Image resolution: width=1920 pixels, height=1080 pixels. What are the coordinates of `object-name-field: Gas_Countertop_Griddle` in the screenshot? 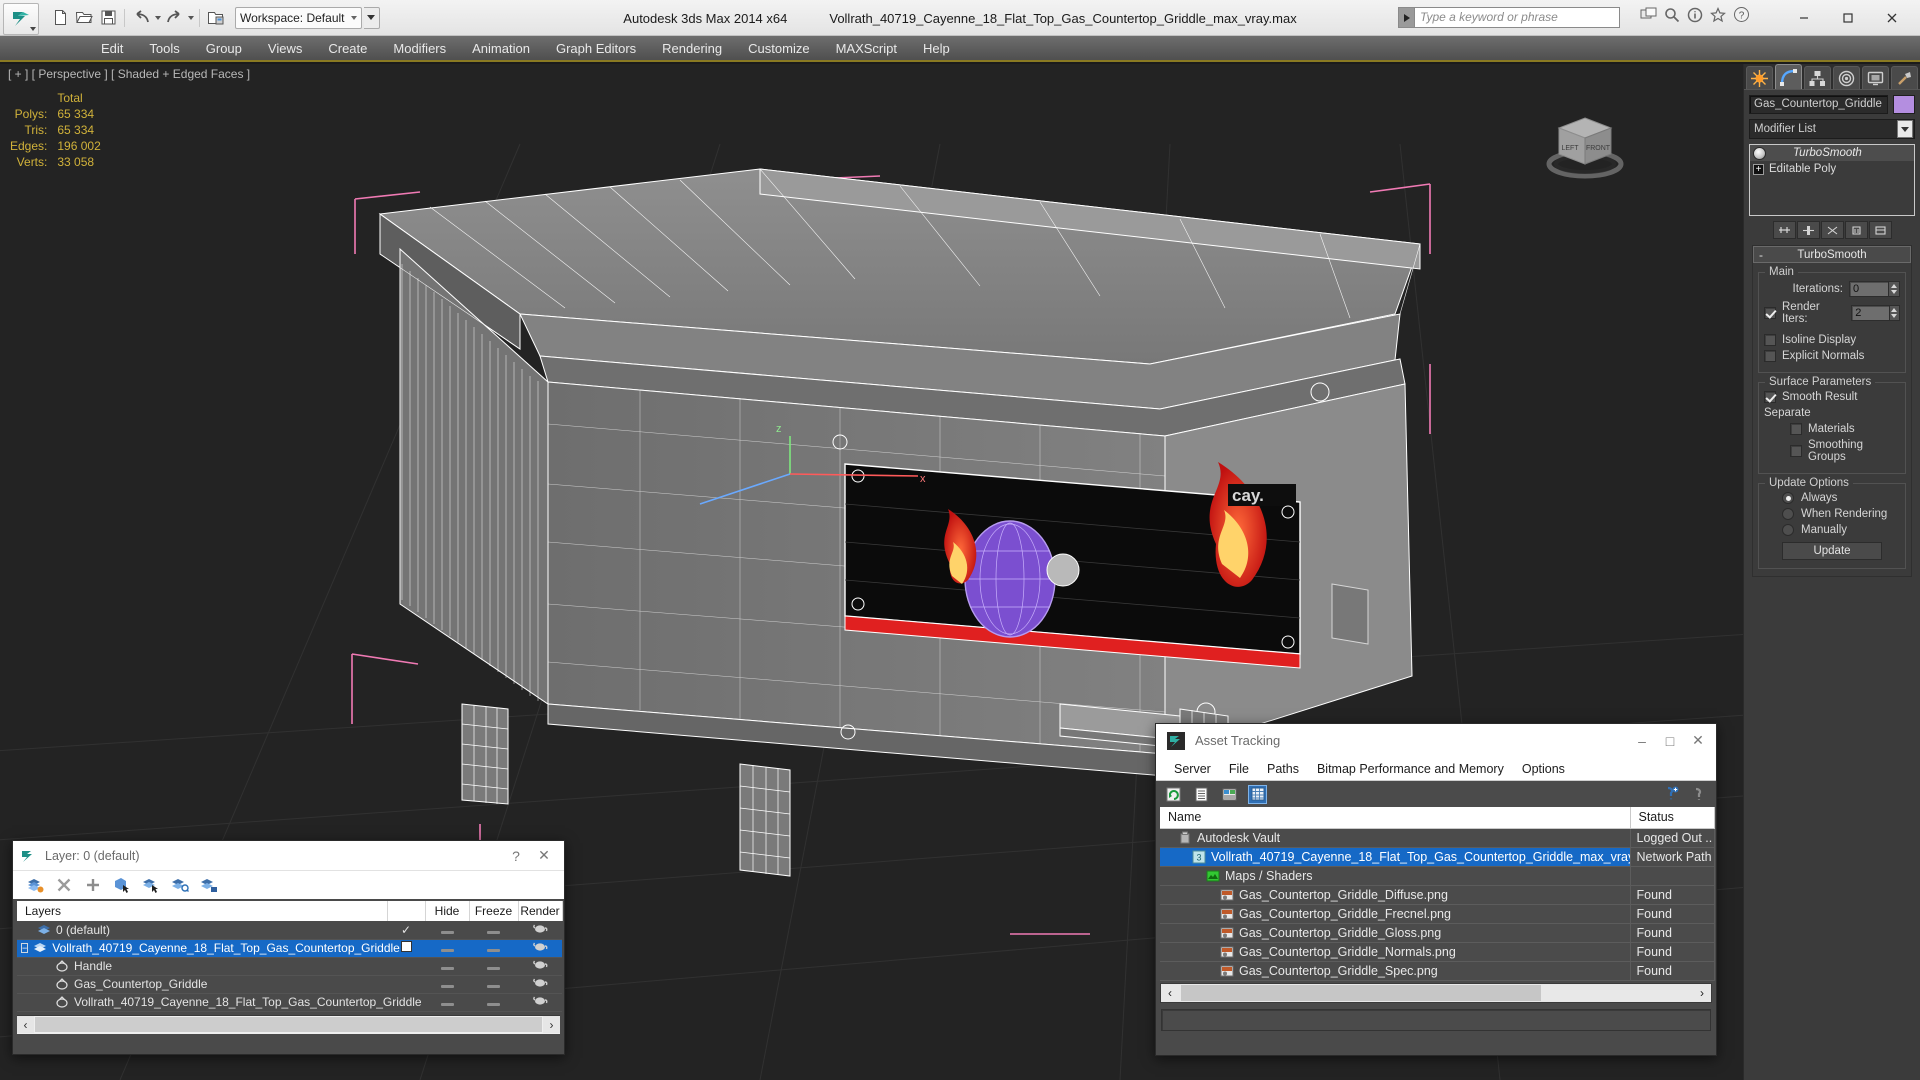 It's located at (1818, 104).